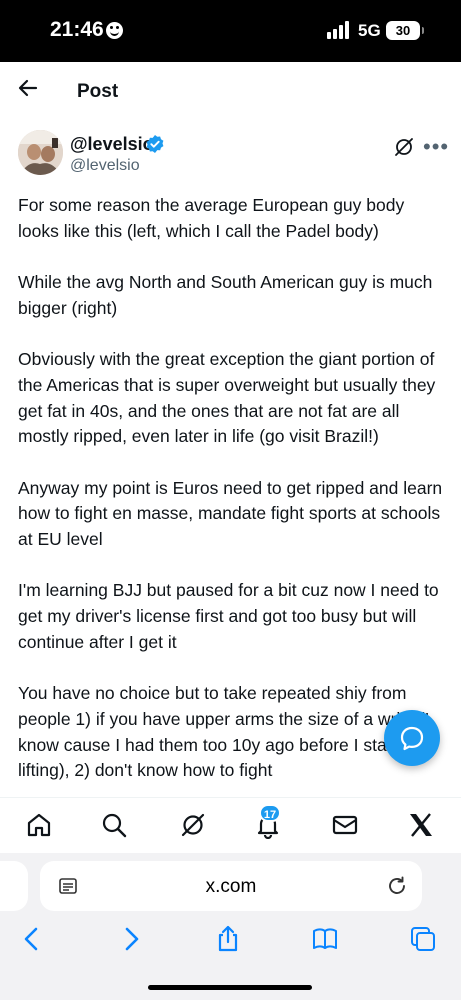 This screenshot has width=461, height=1000. What do you see at coordinates (405, 30) in the screenshot?
I see `battery-indicator: 30` at bounding box center [405, 30].